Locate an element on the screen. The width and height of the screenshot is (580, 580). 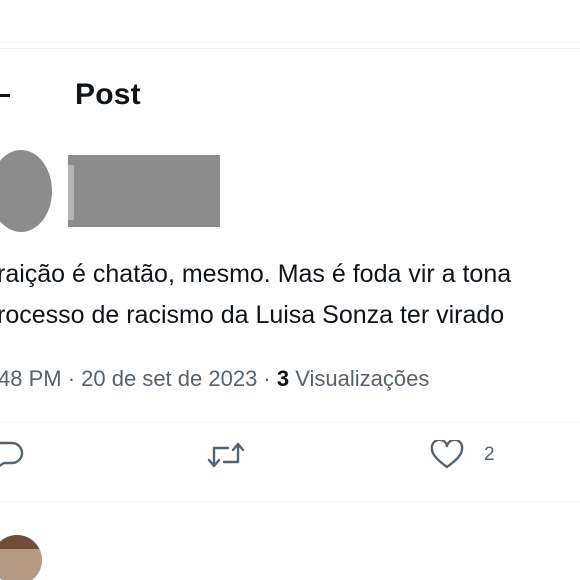
like-count: 2 is located at coordinates (489, 454).